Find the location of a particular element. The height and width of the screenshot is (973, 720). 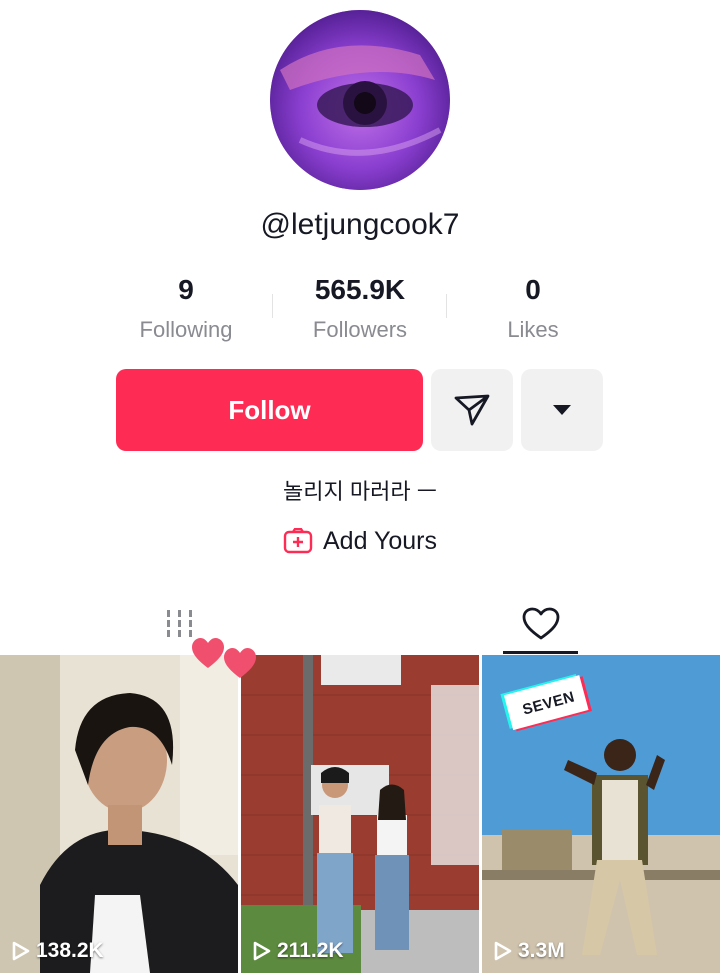

video-thumbnail: SEVEN 3.3M is located at coordinates (601, 814).